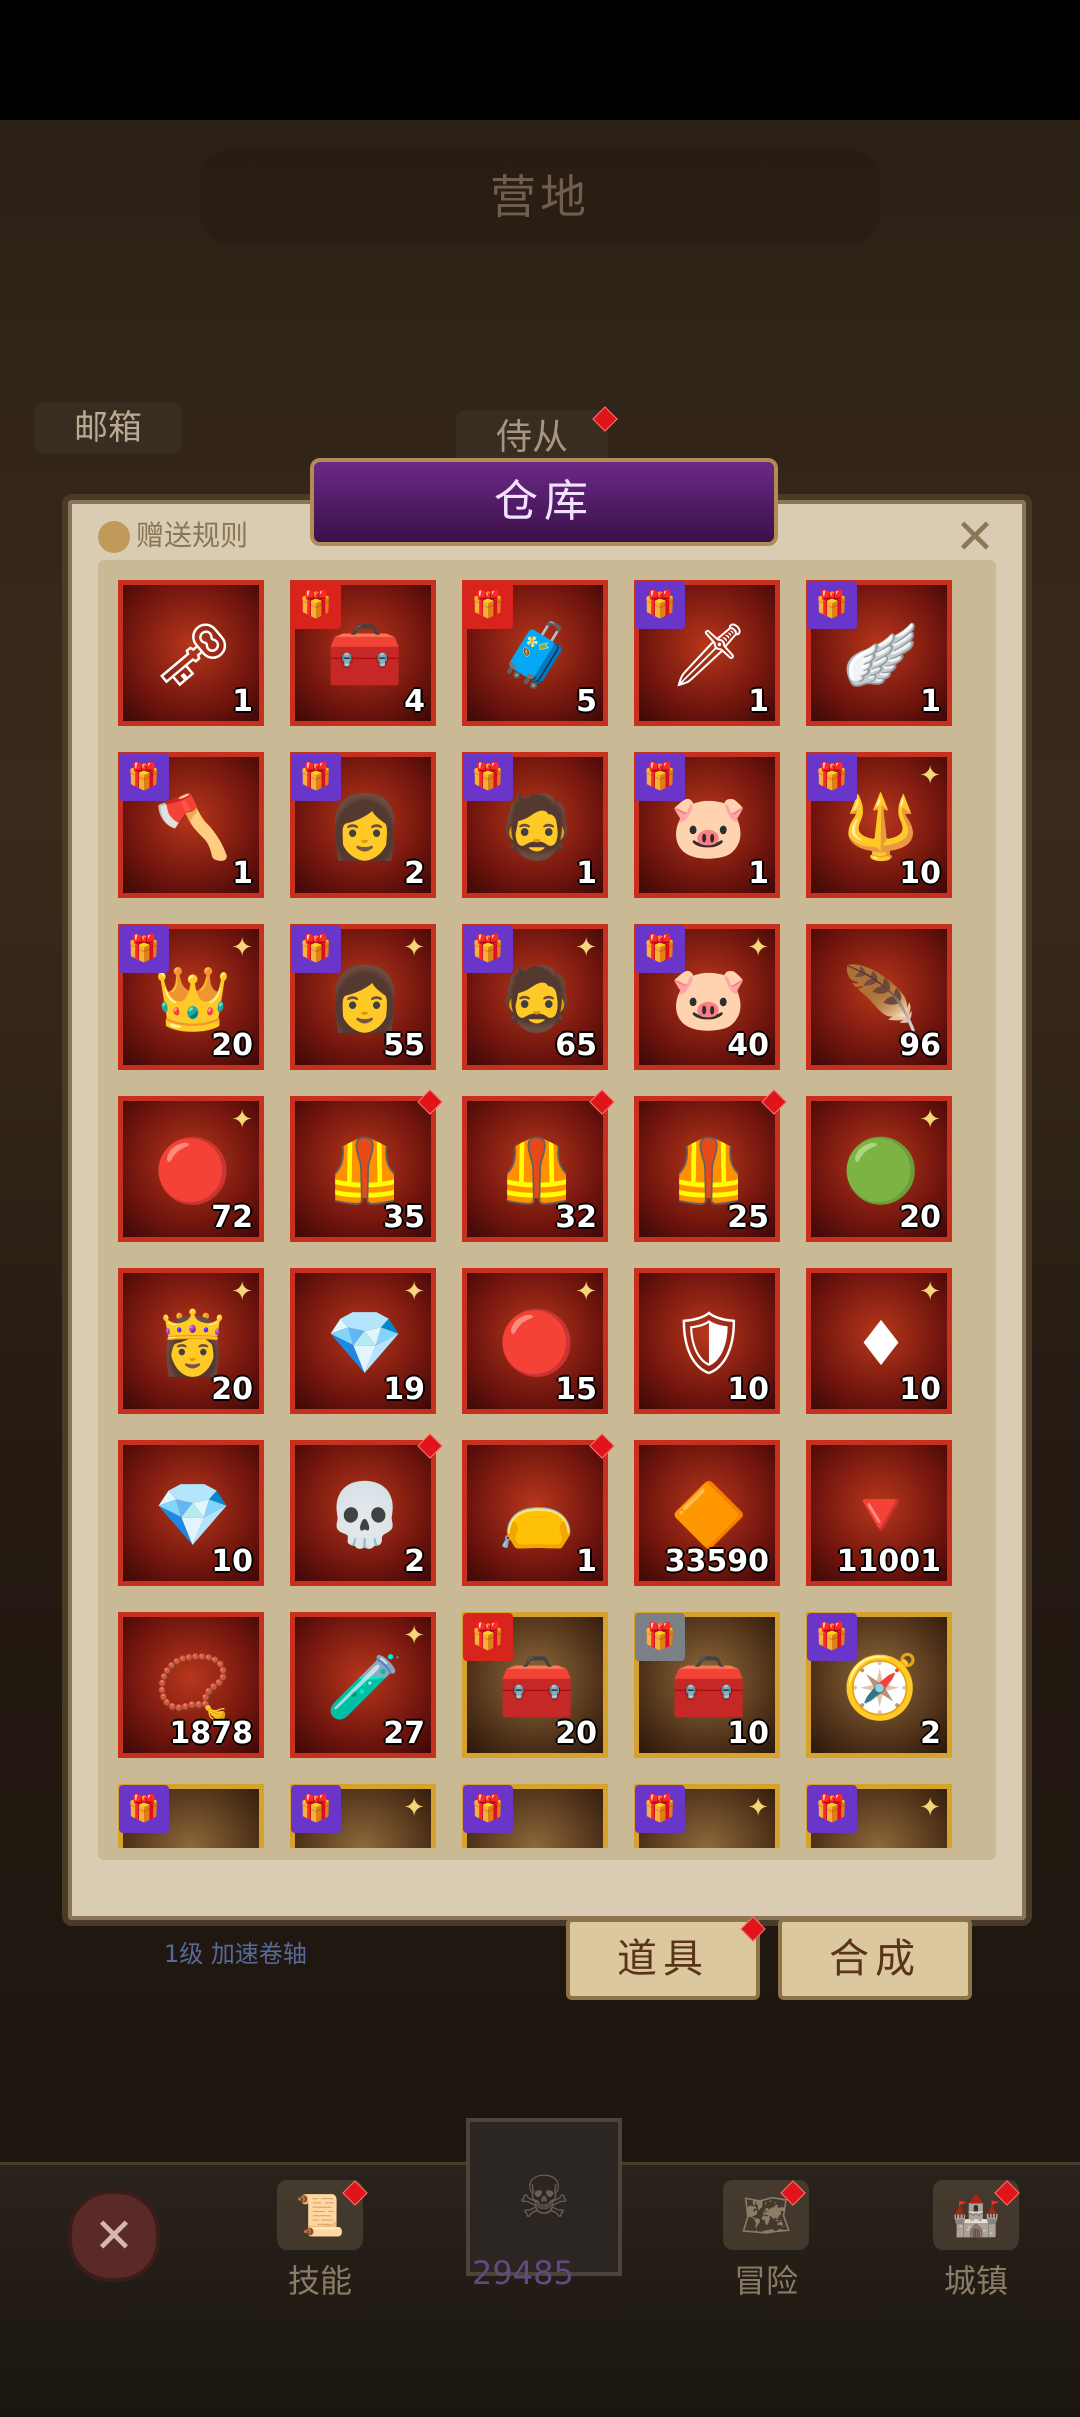  Describe the element at coordinates (191, 1513) in the screenshot. I see `inventory-slot: 💎 10` at that location.